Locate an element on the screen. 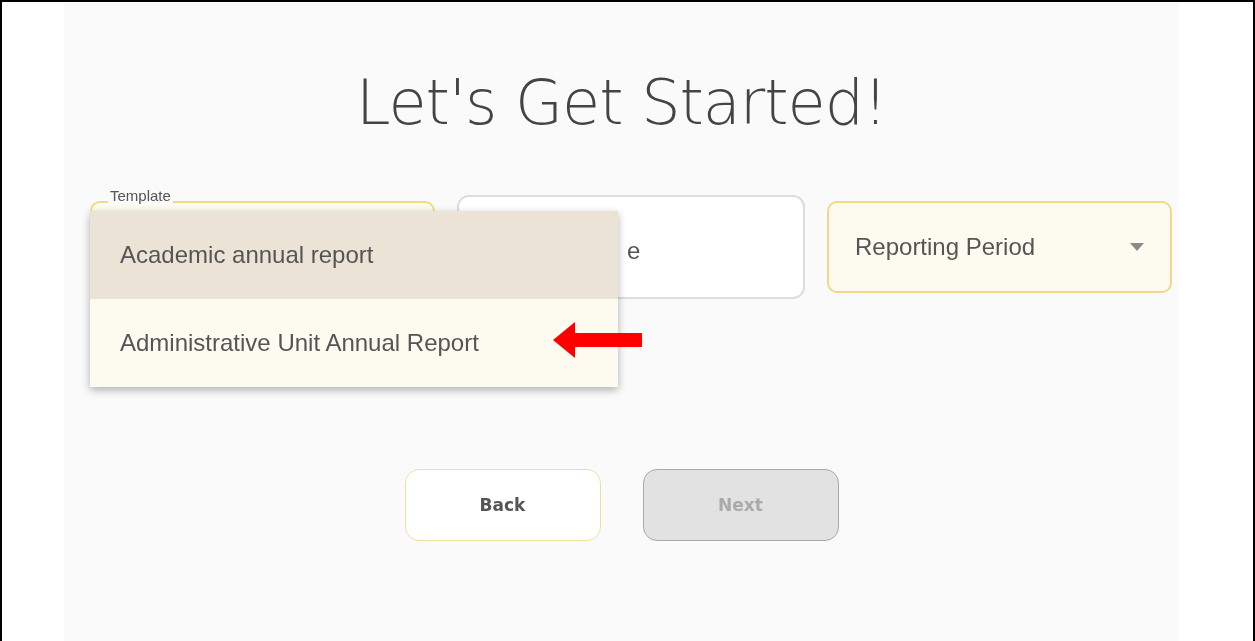  select-field: Reporting Period is located at coordinates (999, 247).